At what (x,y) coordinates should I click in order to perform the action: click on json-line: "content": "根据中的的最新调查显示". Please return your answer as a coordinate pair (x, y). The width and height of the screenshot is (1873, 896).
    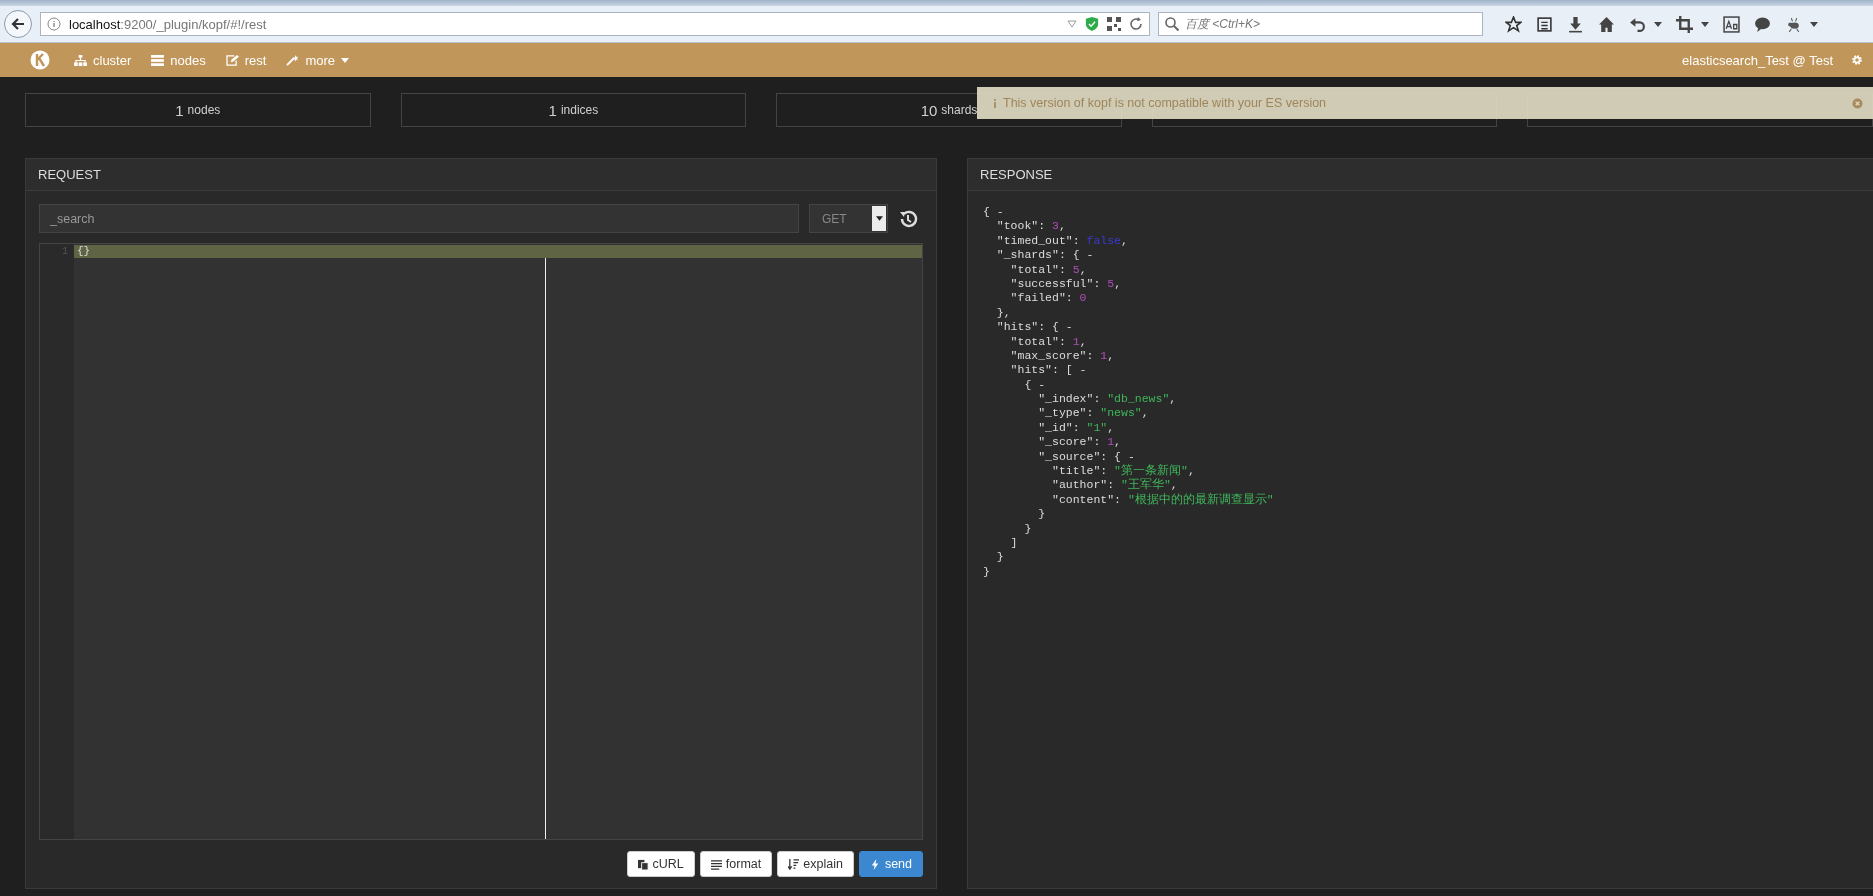
    Looking at the image, I should click on (1163, 500).